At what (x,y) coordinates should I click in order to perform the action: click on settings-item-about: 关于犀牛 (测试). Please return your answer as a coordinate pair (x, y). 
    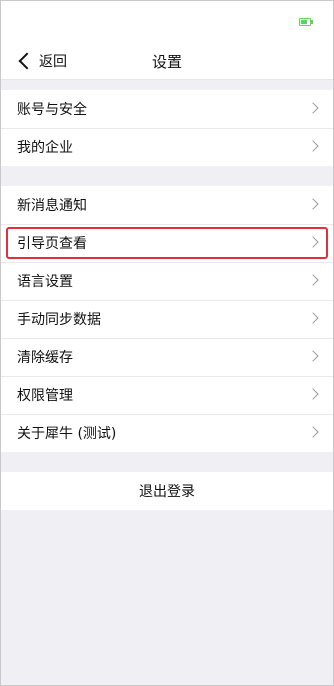
    Looking at the image, I should click on (167, 433).